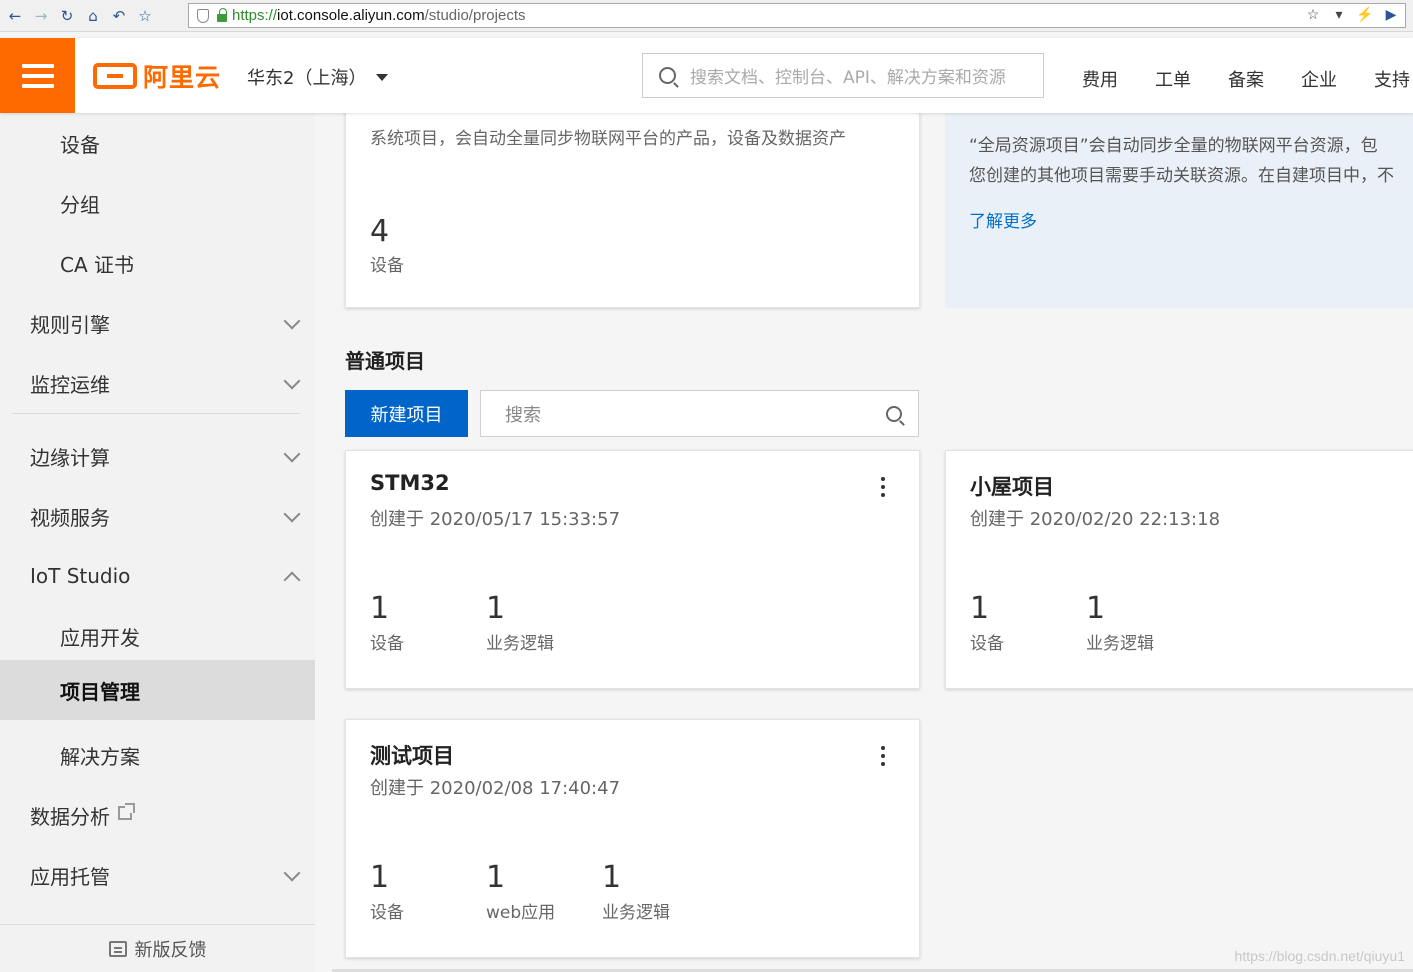 The image size is (1413, 972). What do you see at coordinates (37, 75) in the screenshot?
I see `hamburger-menu-button` at bounding box center [37, 75].